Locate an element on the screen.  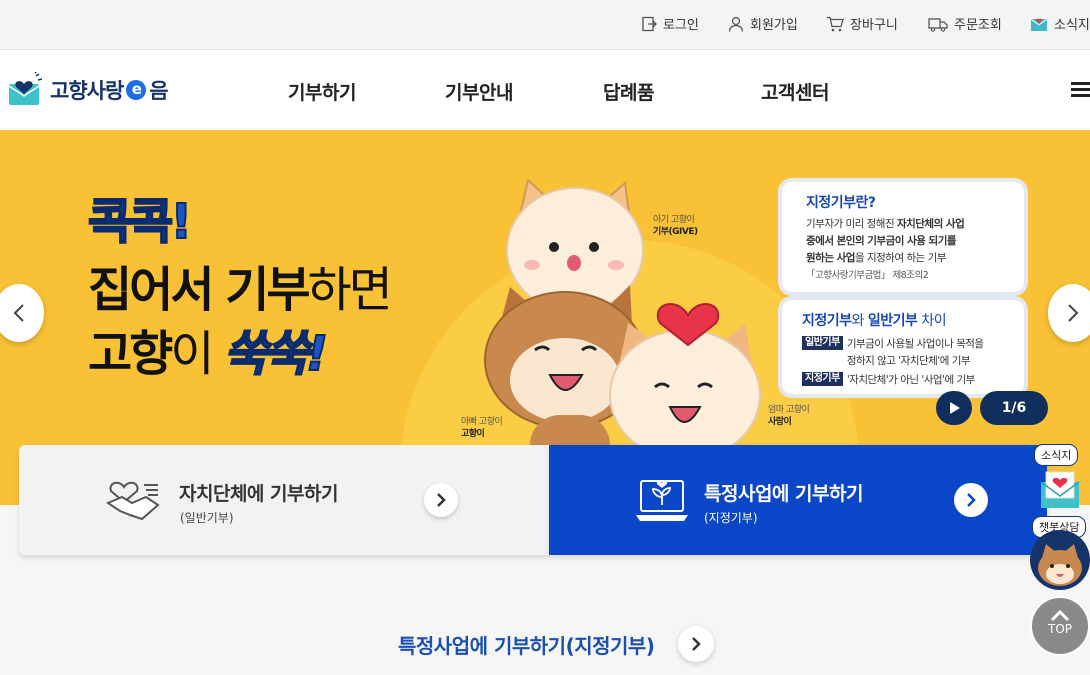
newsletter-link: 소식지 is located at coordinates (1060, 23).